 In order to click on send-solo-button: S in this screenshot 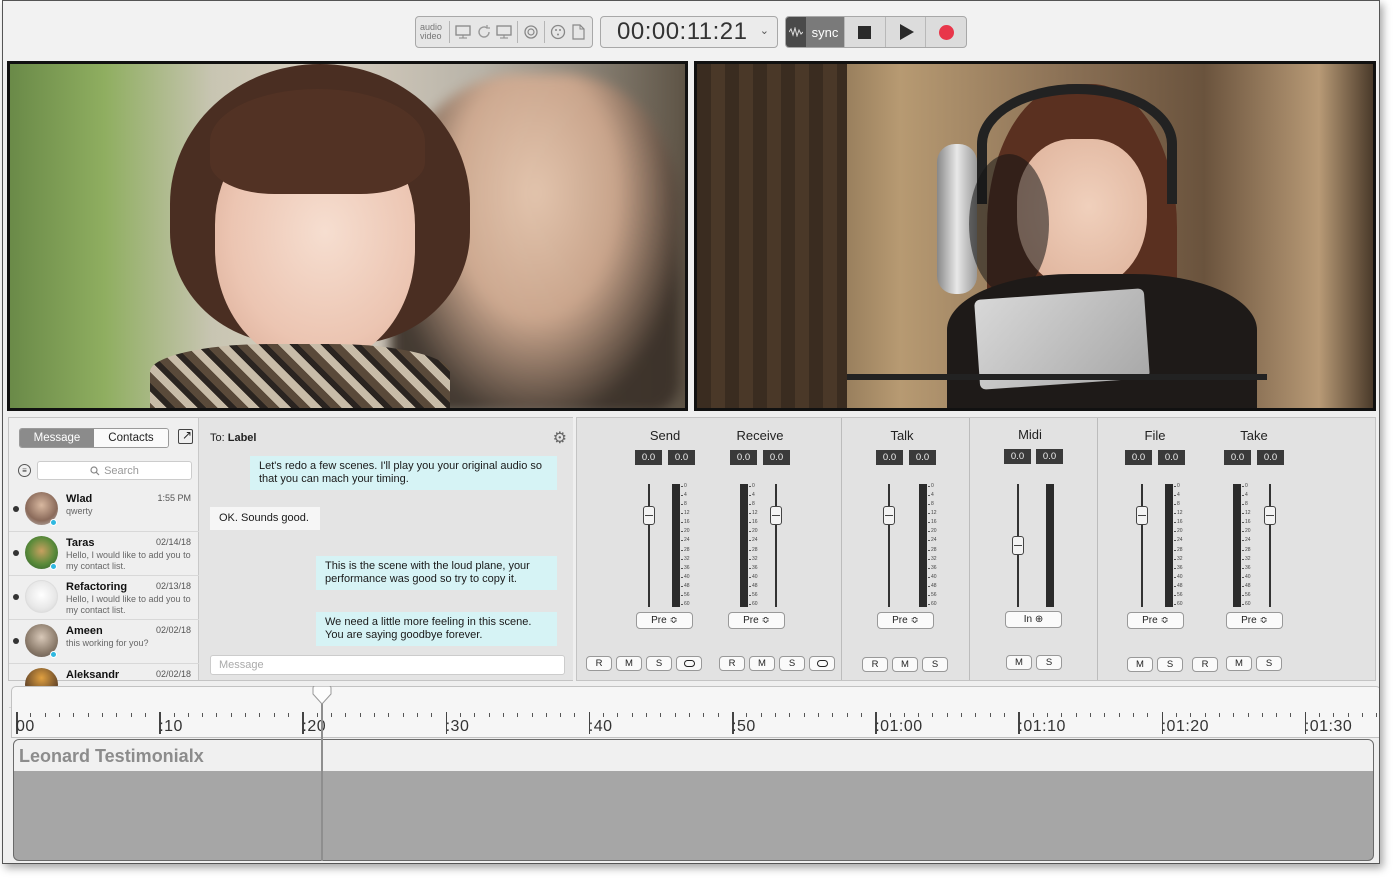, I will do `click(659, 663)`.